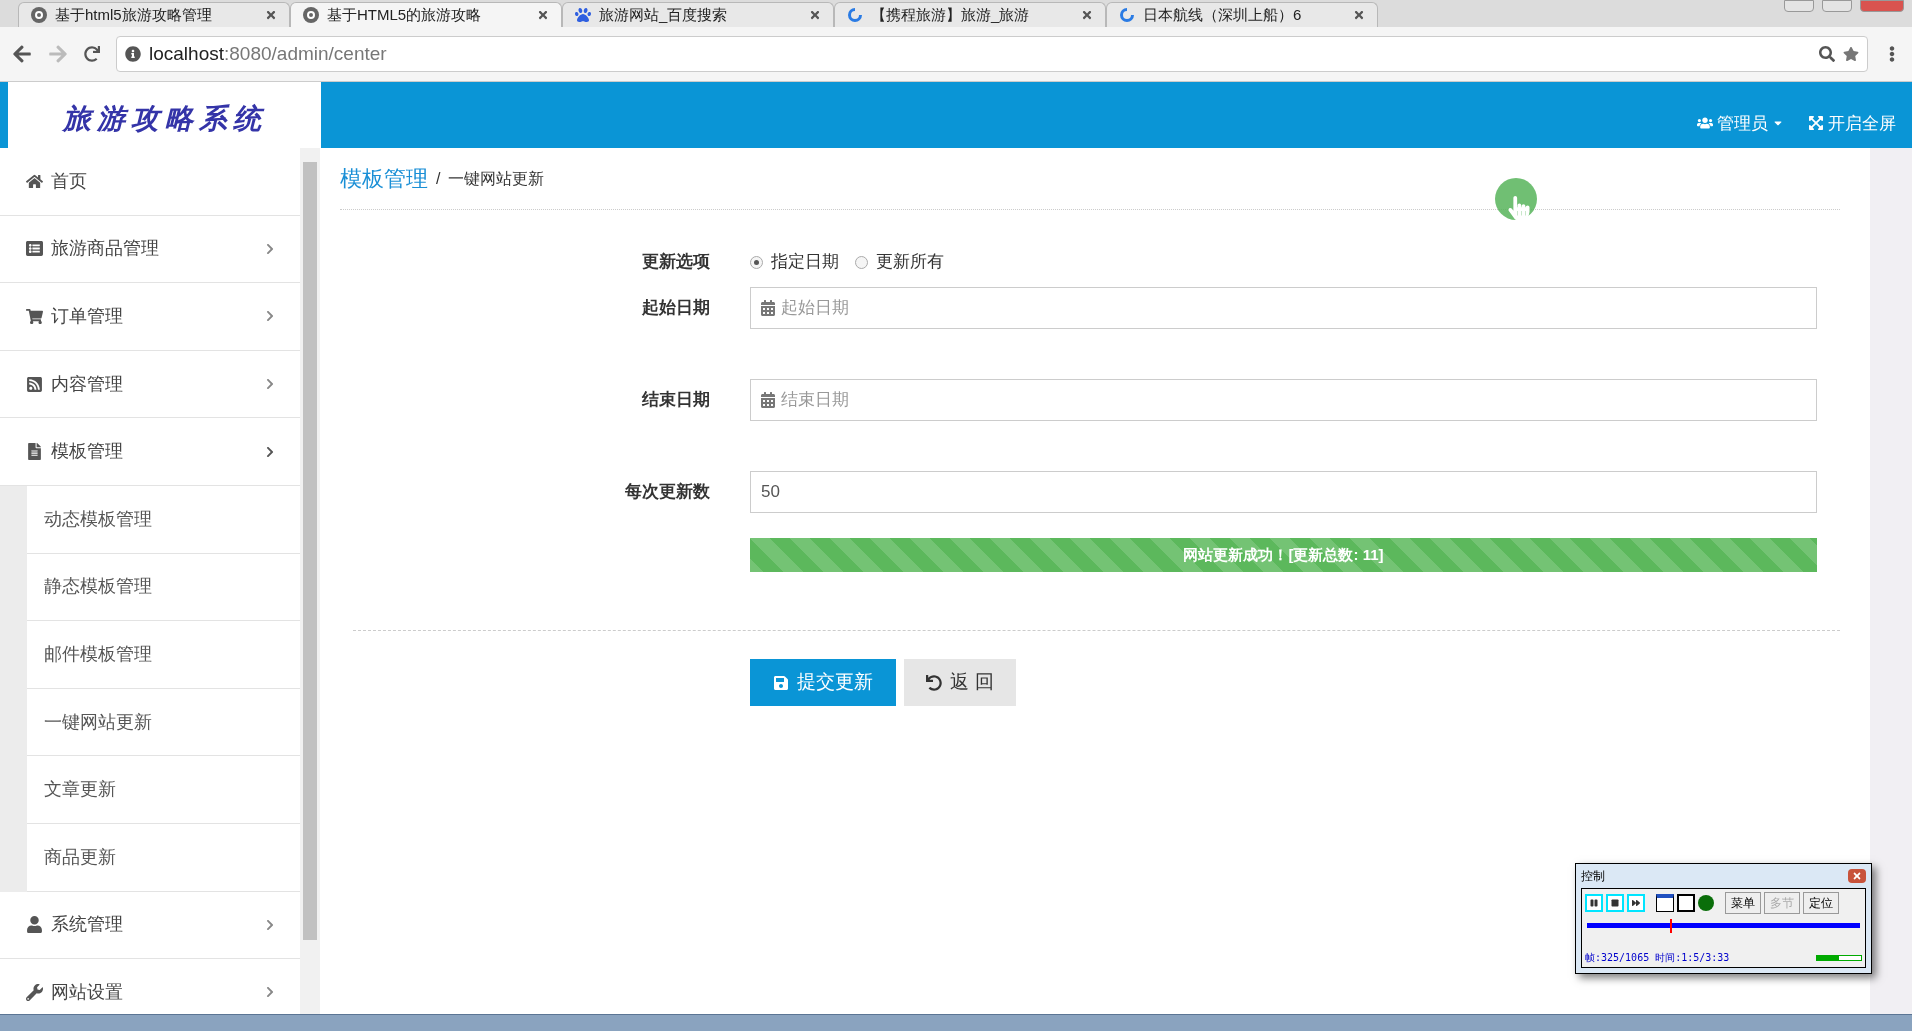 This screenshot has height=1031, width=1912. What do you see at coordinates (676, 308) in the screenshot?
I see `field-label: 起始日期` at bounding box center [676, 308].